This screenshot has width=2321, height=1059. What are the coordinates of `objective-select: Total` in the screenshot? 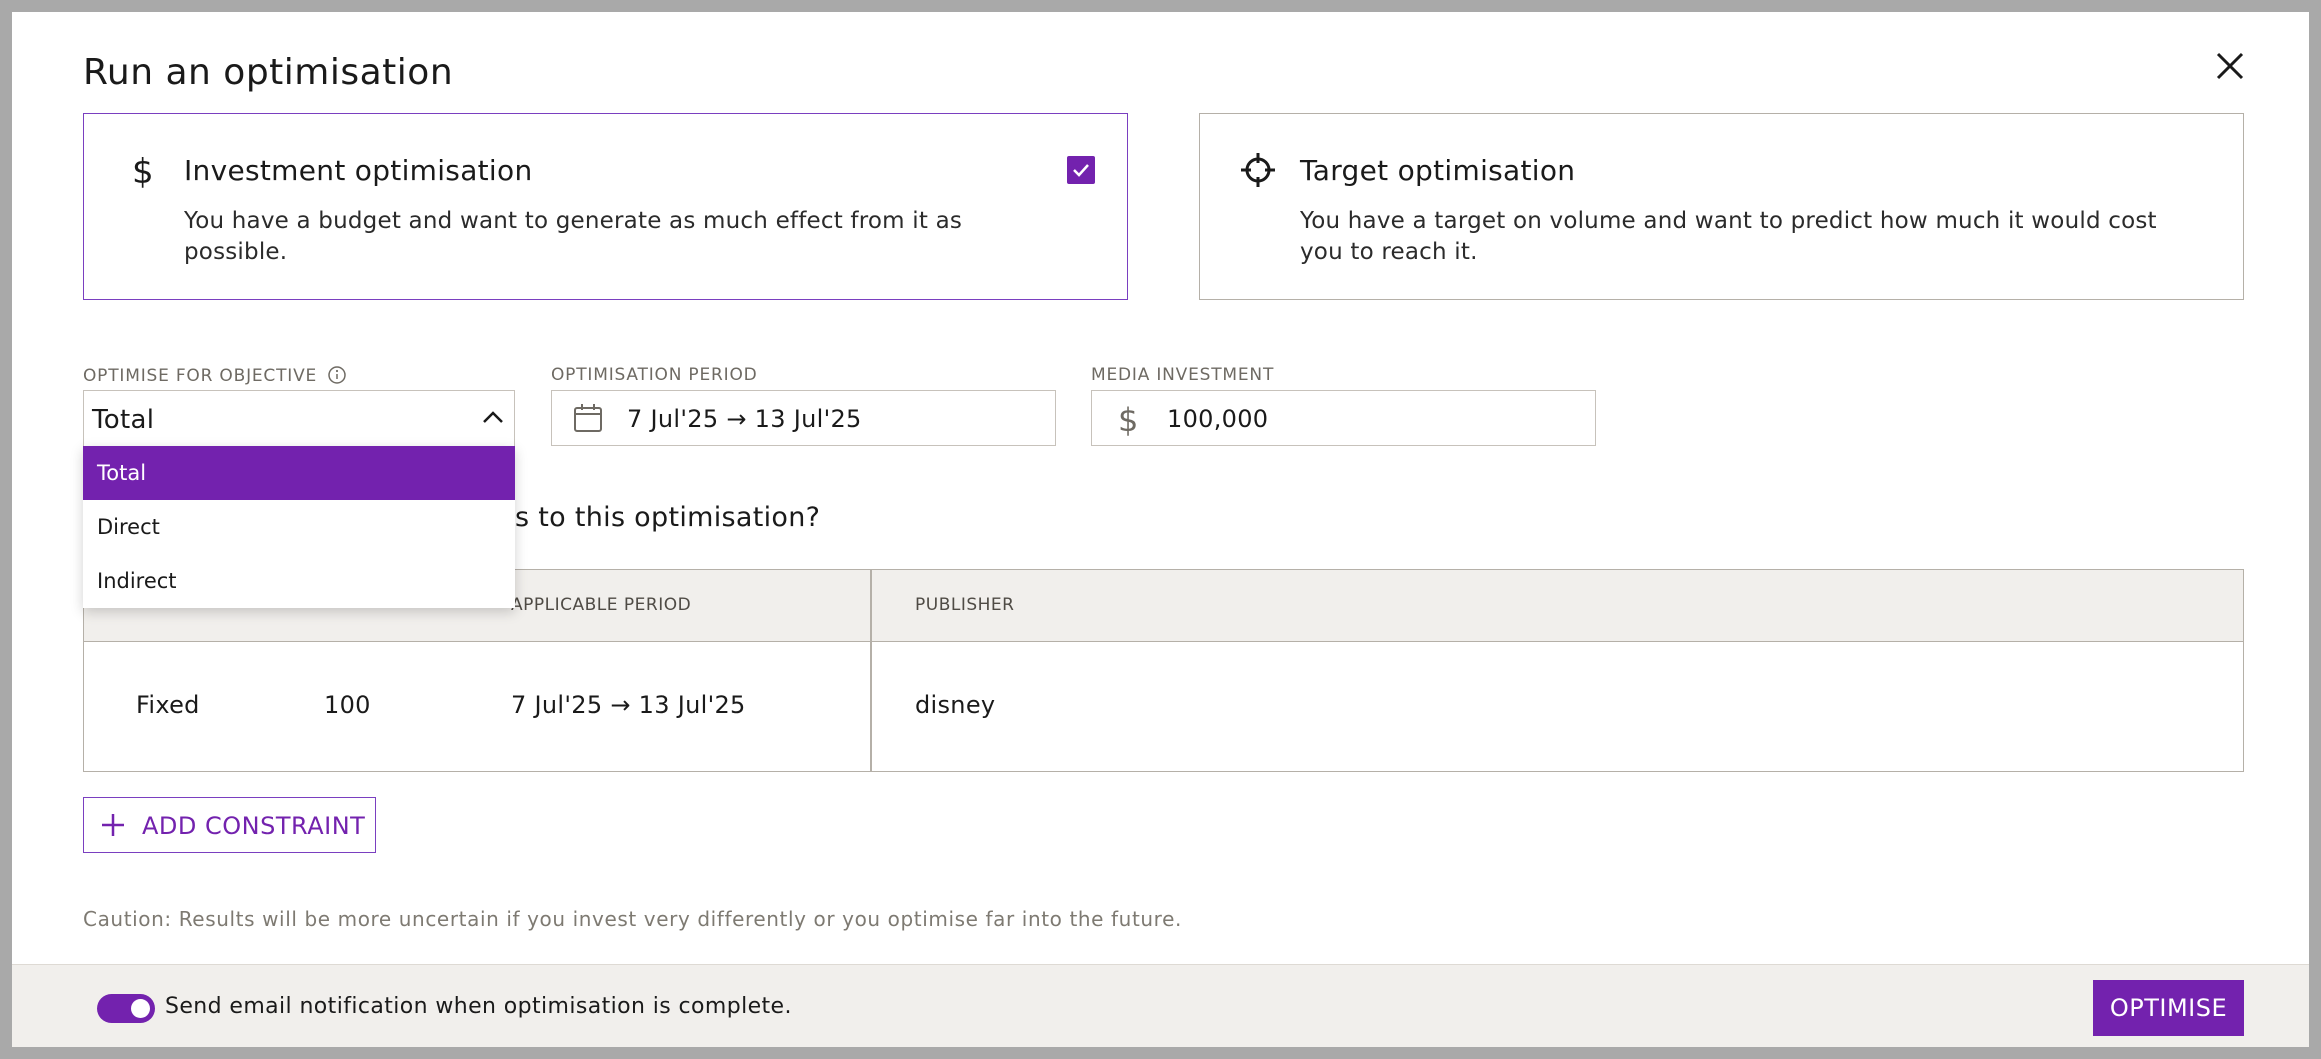 It's located at (299, 418).